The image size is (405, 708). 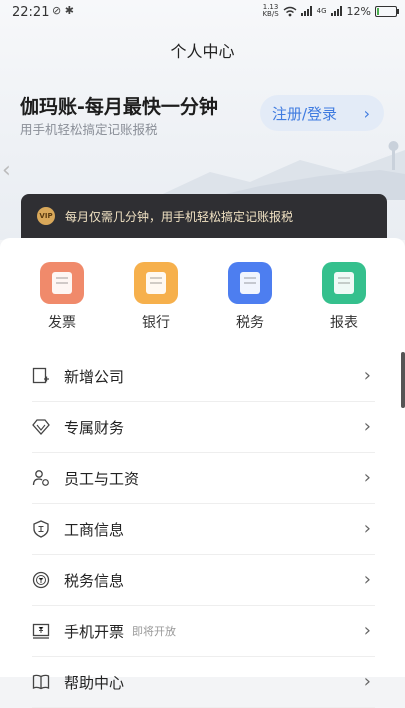 What do you see at coordinates (203, 376) in the screenshot?
I see `menu-item-add-company: 新增公司 ›` at bounding box center [203, 376].